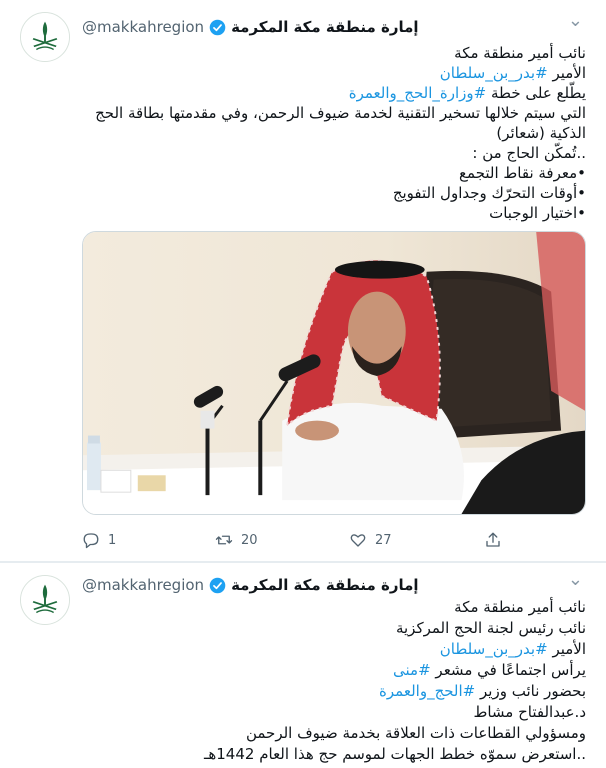 This screenshot has height=768, width=606. What do you see at coordinates (490, 628) in the screenshot?
I see `tweet-line: نائب رئيس لجنة الحج المركزية` at bounding box center [490, 628].